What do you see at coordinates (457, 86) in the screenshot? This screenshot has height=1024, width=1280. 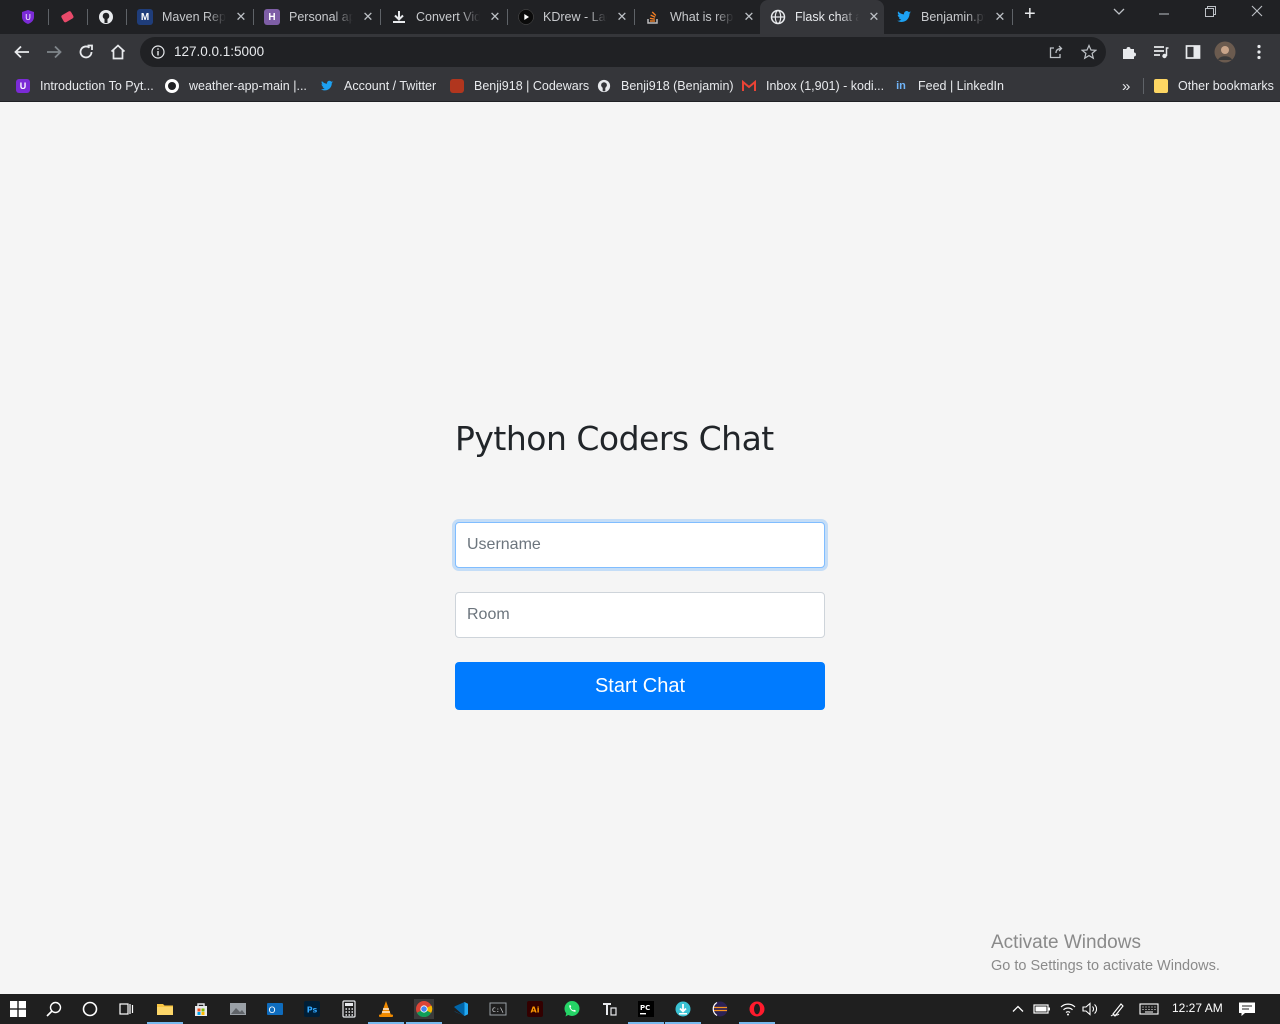 I see `codewars-icon` at bounding box center [457, 86].